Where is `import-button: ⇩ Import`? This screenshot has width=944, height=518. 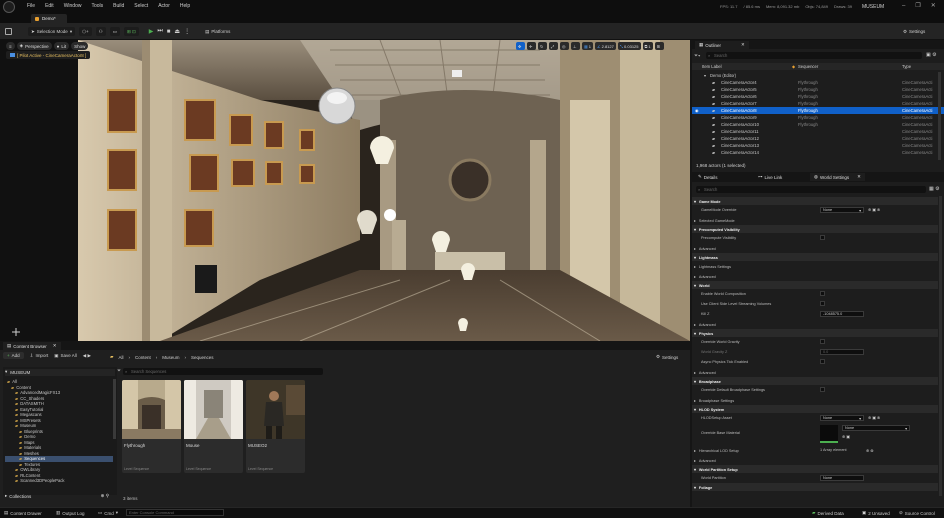 import-button: ⇩ Import is located at coordinates (39, 356).